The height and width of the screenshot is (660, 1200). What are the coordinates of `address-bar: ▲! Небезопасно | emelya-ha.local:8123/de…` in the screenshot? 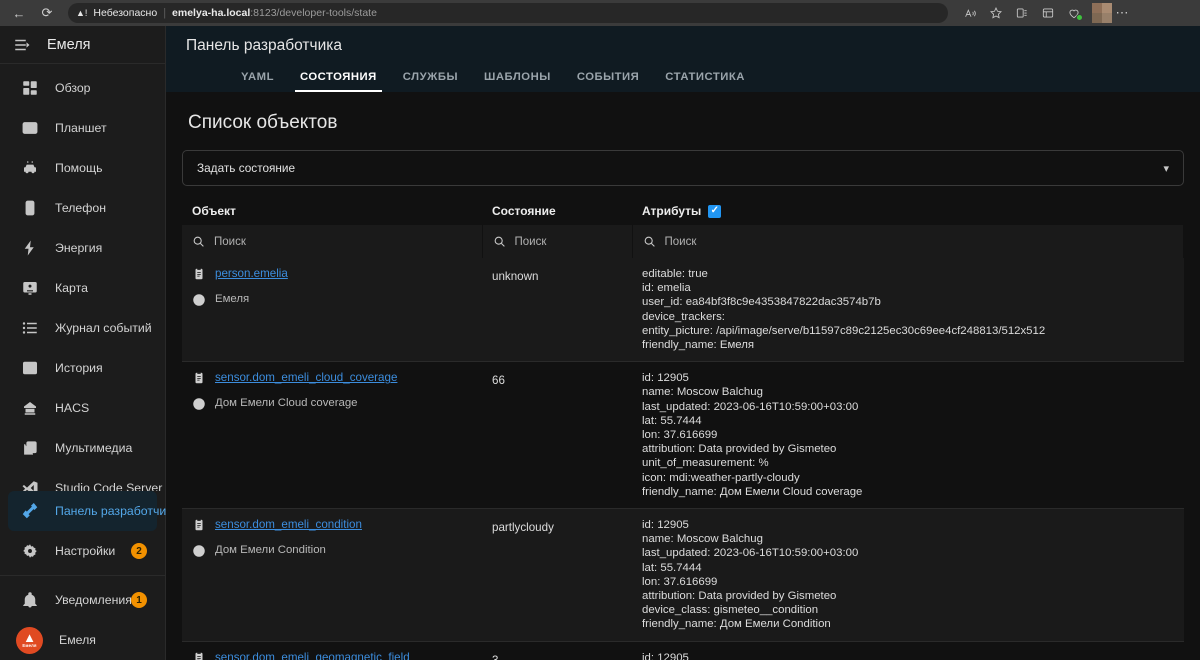 It's located at (508, 13).